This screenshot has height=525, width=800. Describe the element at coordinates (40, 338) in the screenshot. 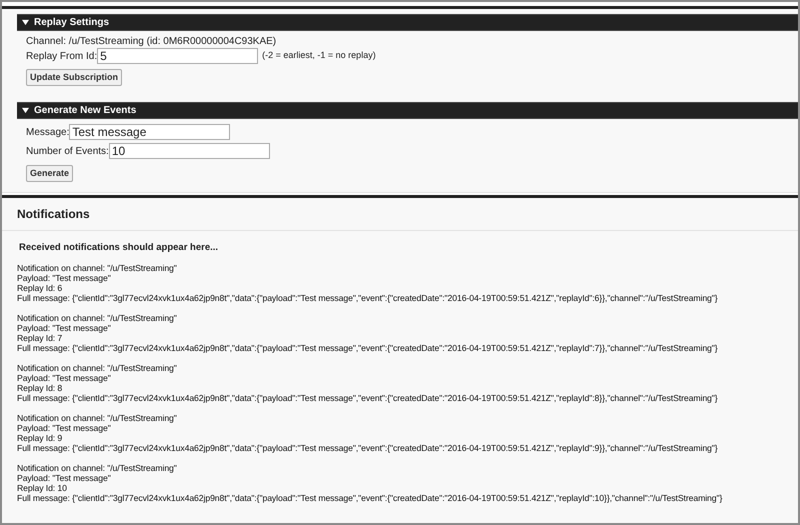

I see `notification-line: Replay Id: 7` at that location.